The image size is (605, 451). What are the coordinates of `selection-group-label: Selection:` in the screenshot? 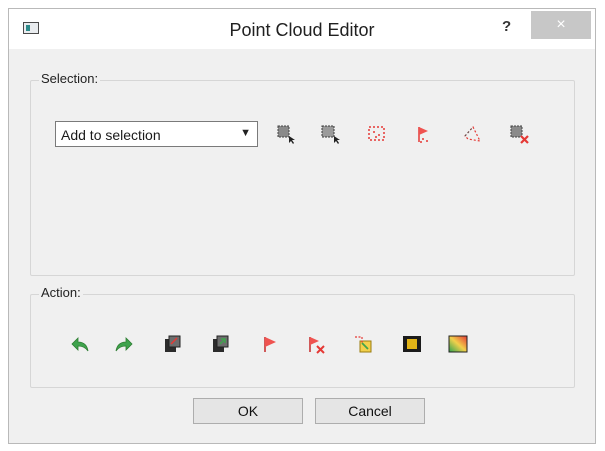 It's located at (70, 78).